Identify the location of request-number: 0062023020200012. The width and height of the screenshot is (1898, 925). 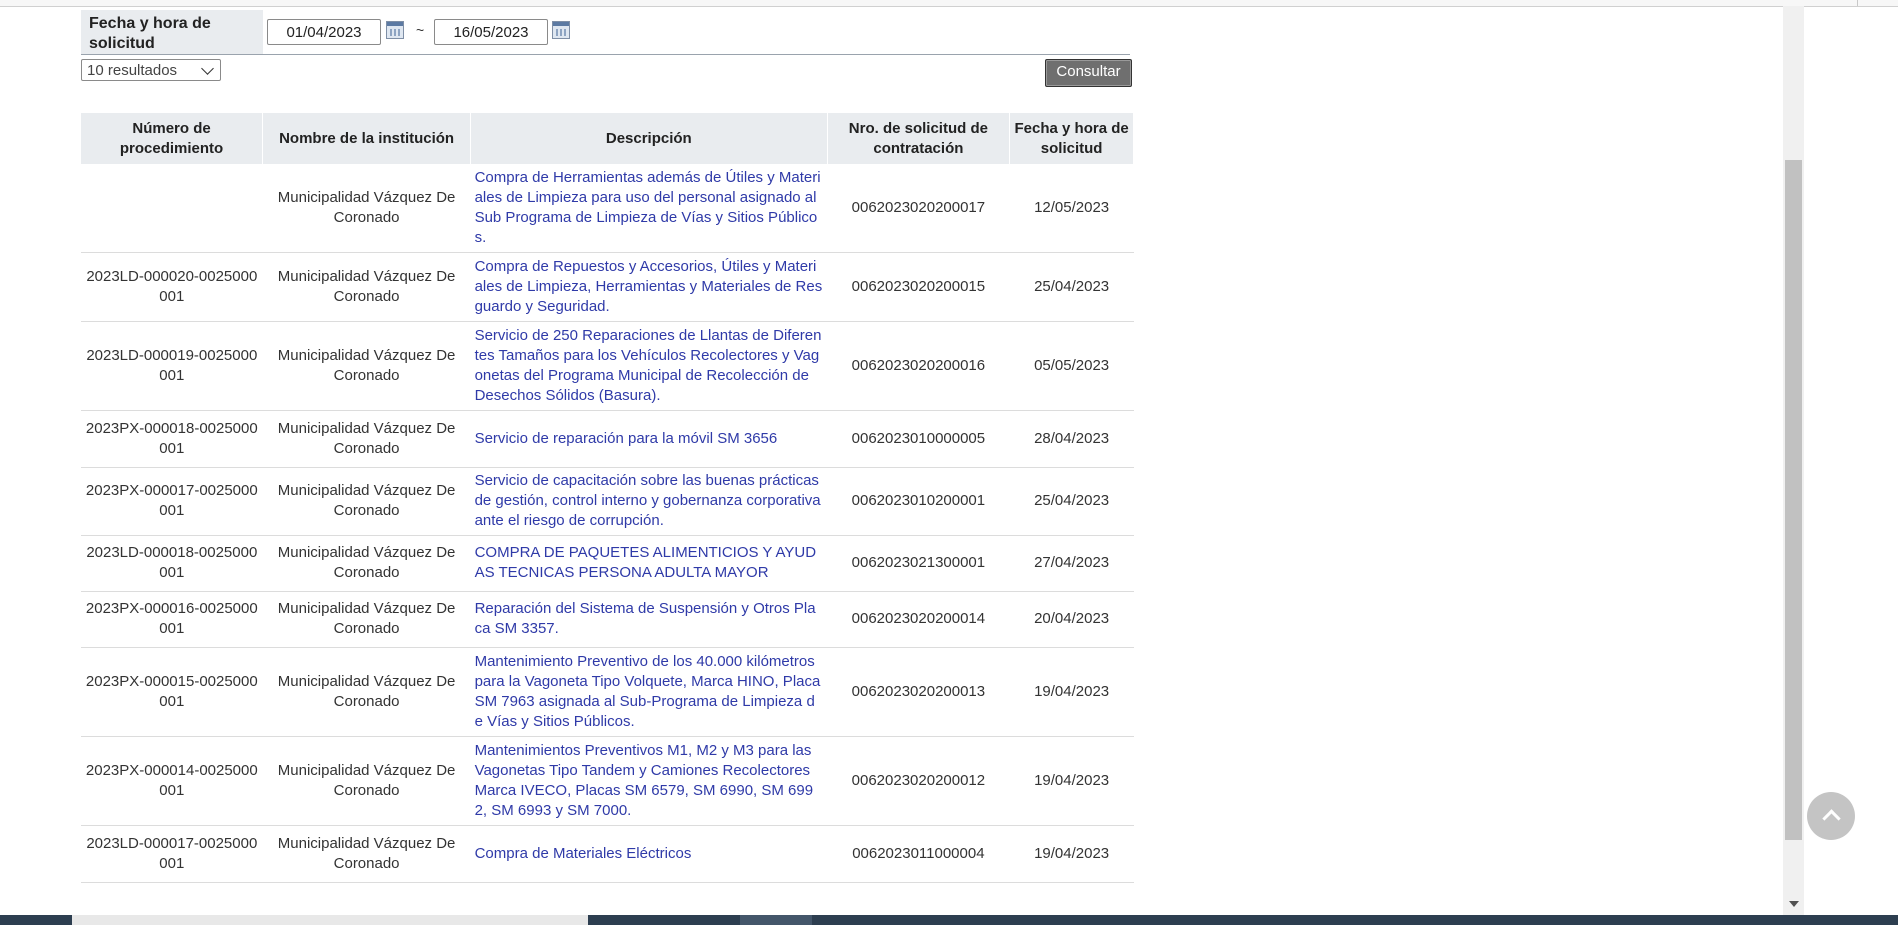
(918, 781).